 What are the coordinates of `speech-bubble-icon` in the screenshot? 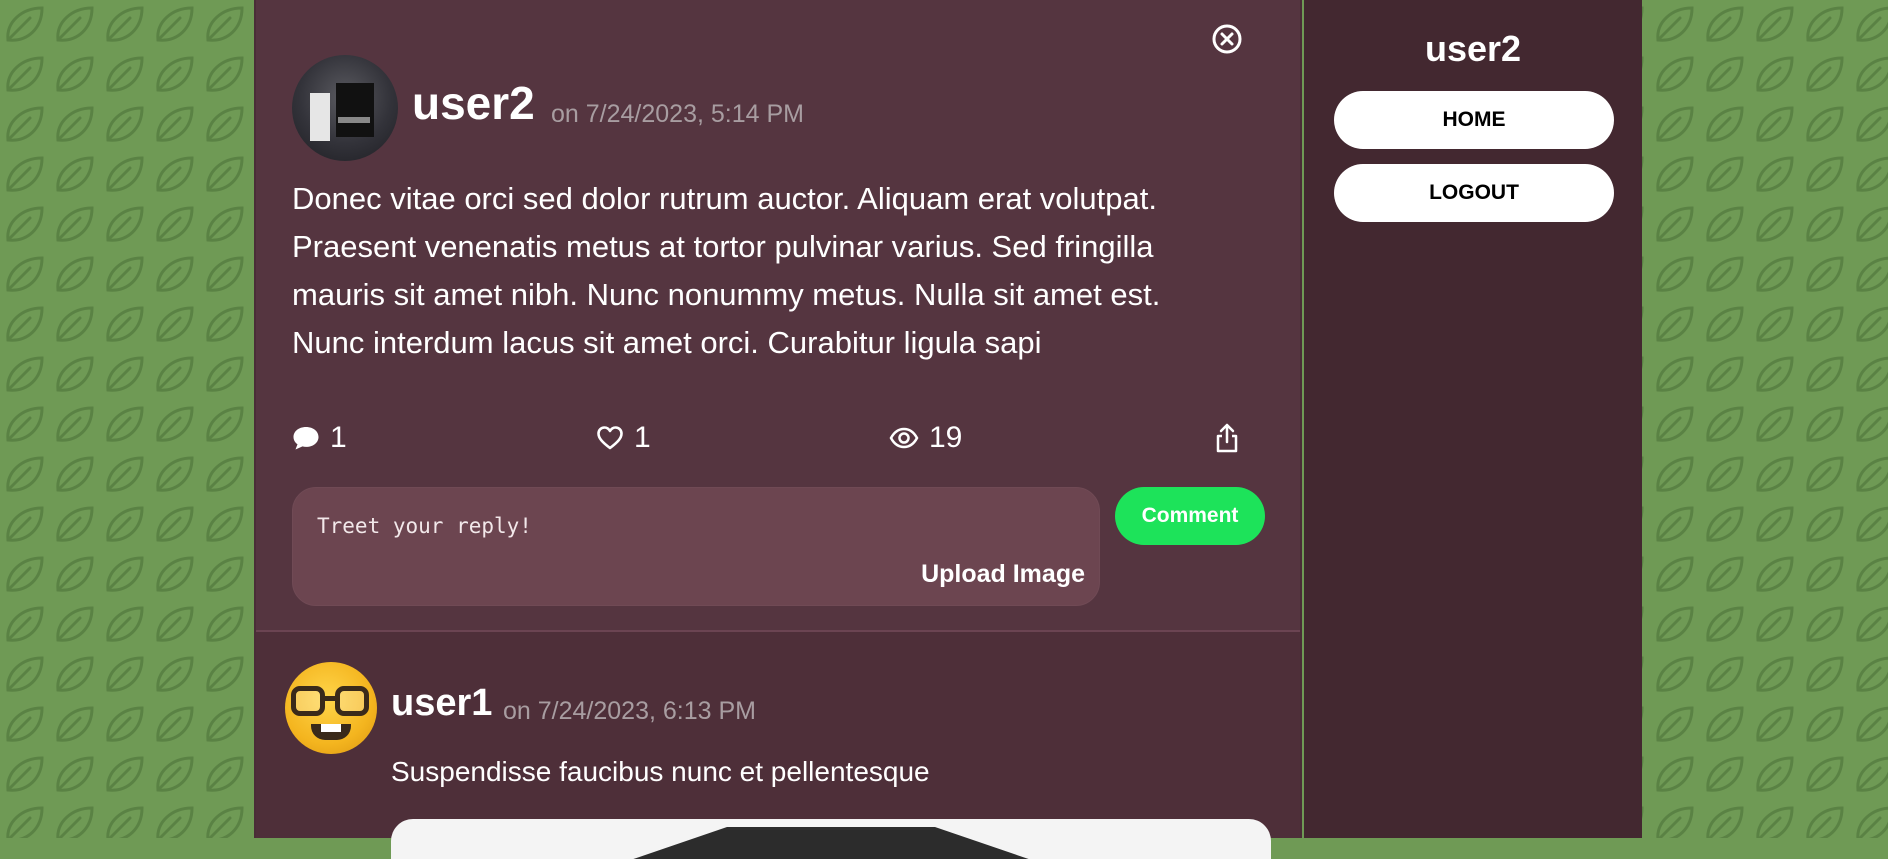 It's located at (306, 438).